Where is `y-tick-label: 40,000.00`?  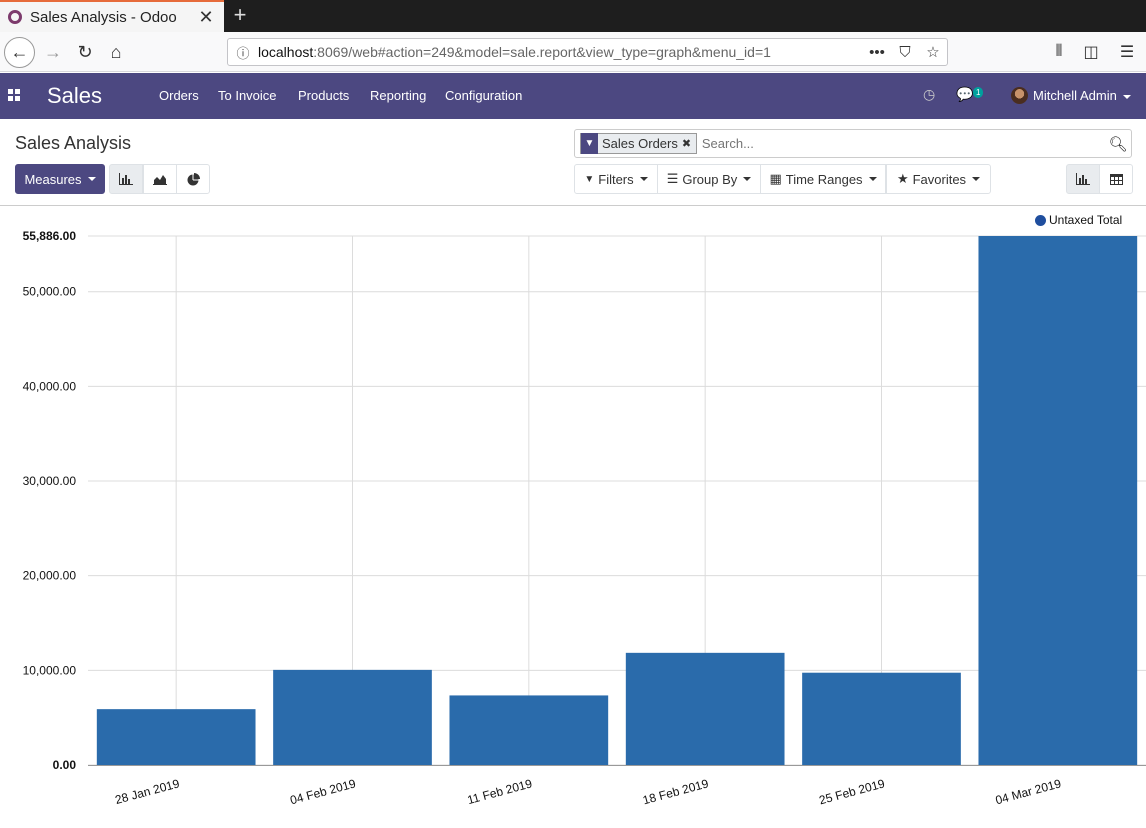
y-tick-label: 40,000.00 is located at coordinates (50, 386).